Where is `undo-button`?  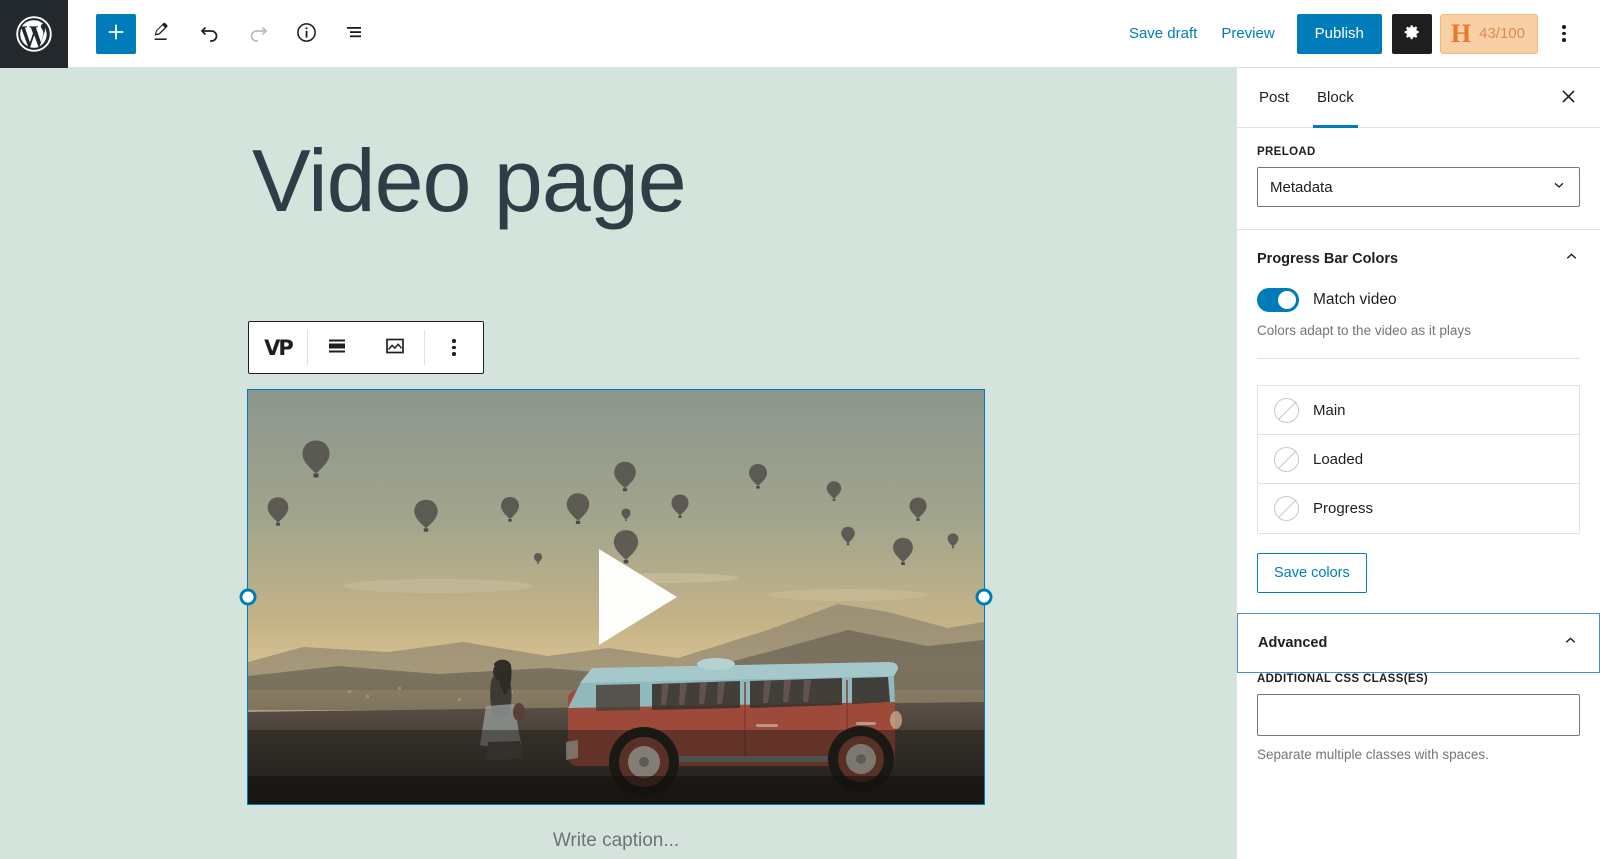
undo-button is located at coordinates (210, 34).